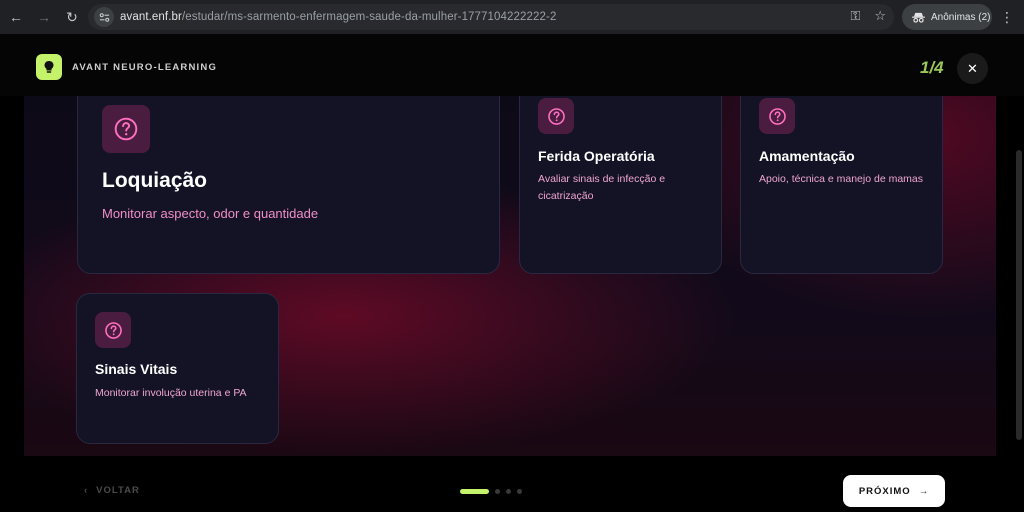 The height and width of the screenshot is (512, 1024). Describe the element at coordinates (72, 17) in the screenshot. I see `reload-icon: ↻` at that location.